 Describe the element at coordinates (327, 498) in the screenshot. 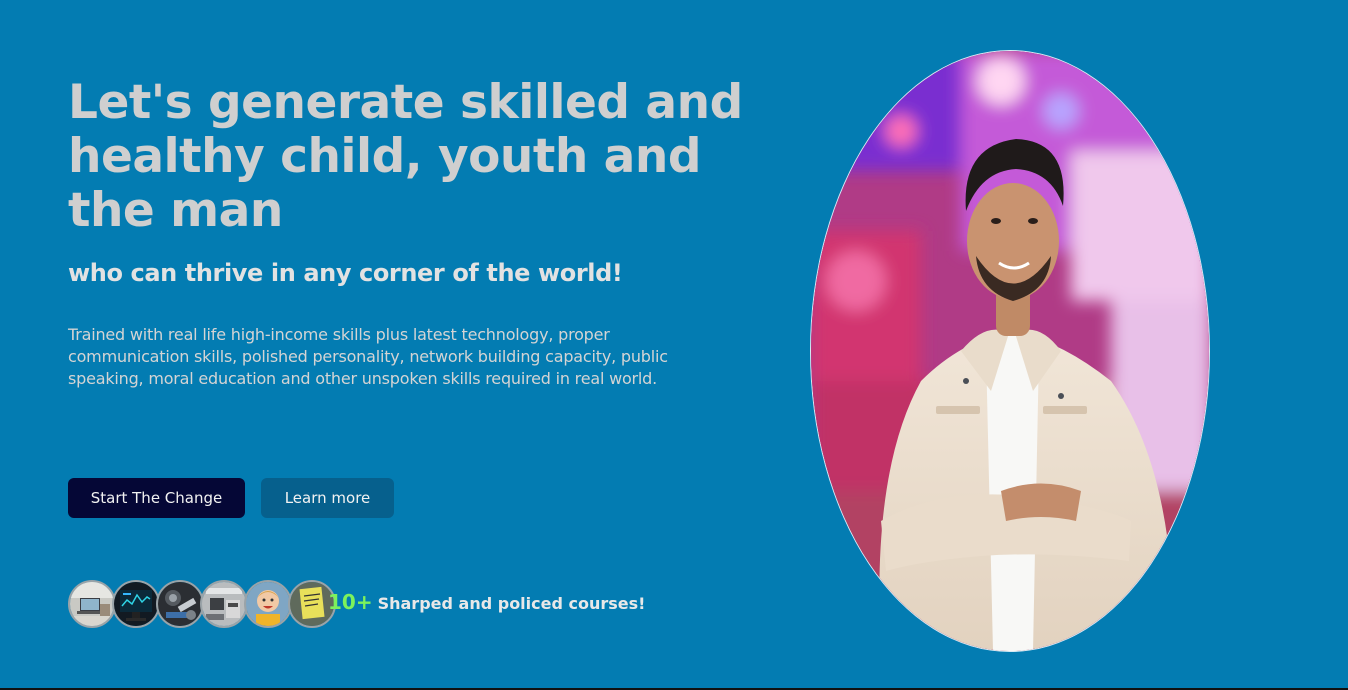

I see `learn-more-button: Learn more` at that location.